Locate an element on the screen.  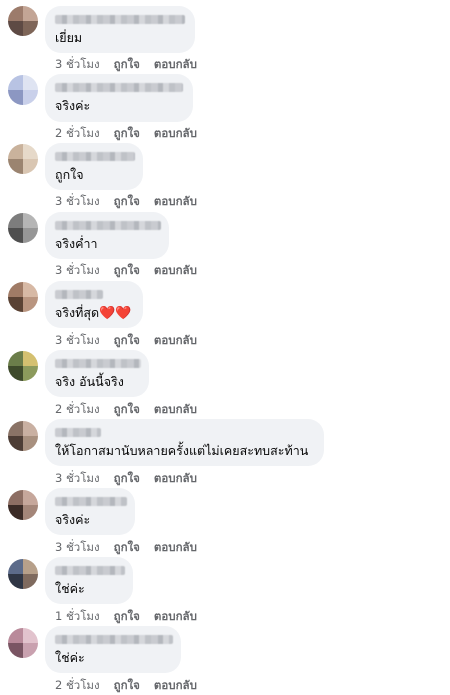
comment-bubble: เยี่ยม is located at coordinates (120, 29).